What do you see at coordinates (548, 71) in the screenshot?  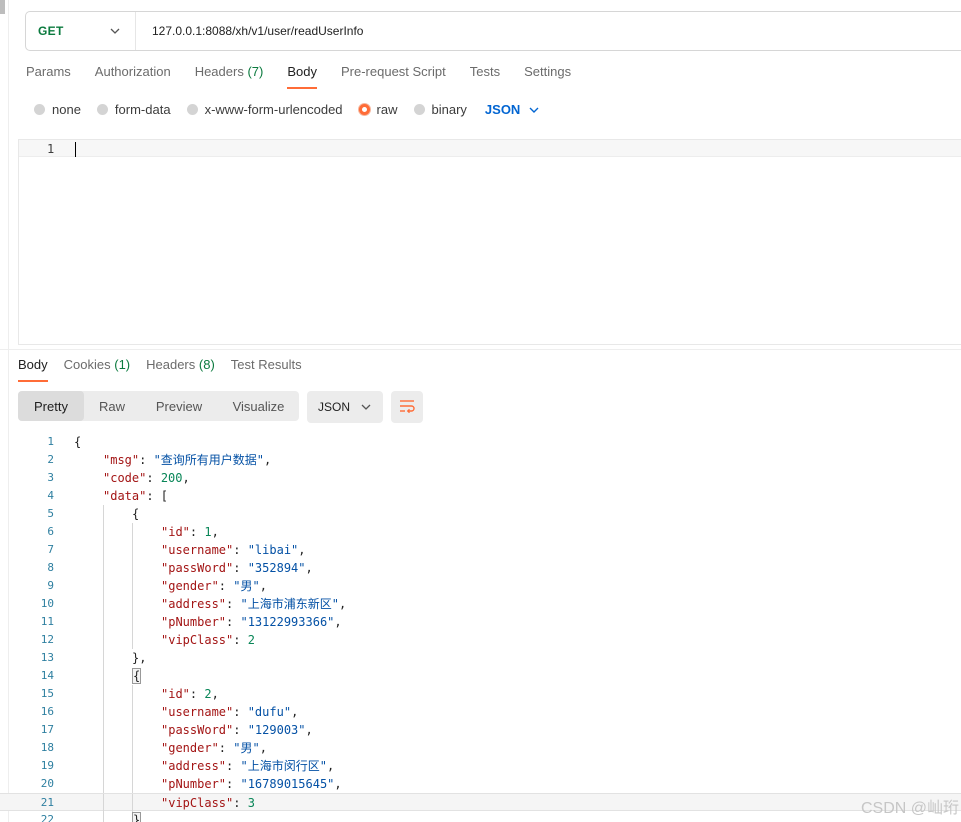 I see `tab-label: Settings` at bounding box center [548, 71].